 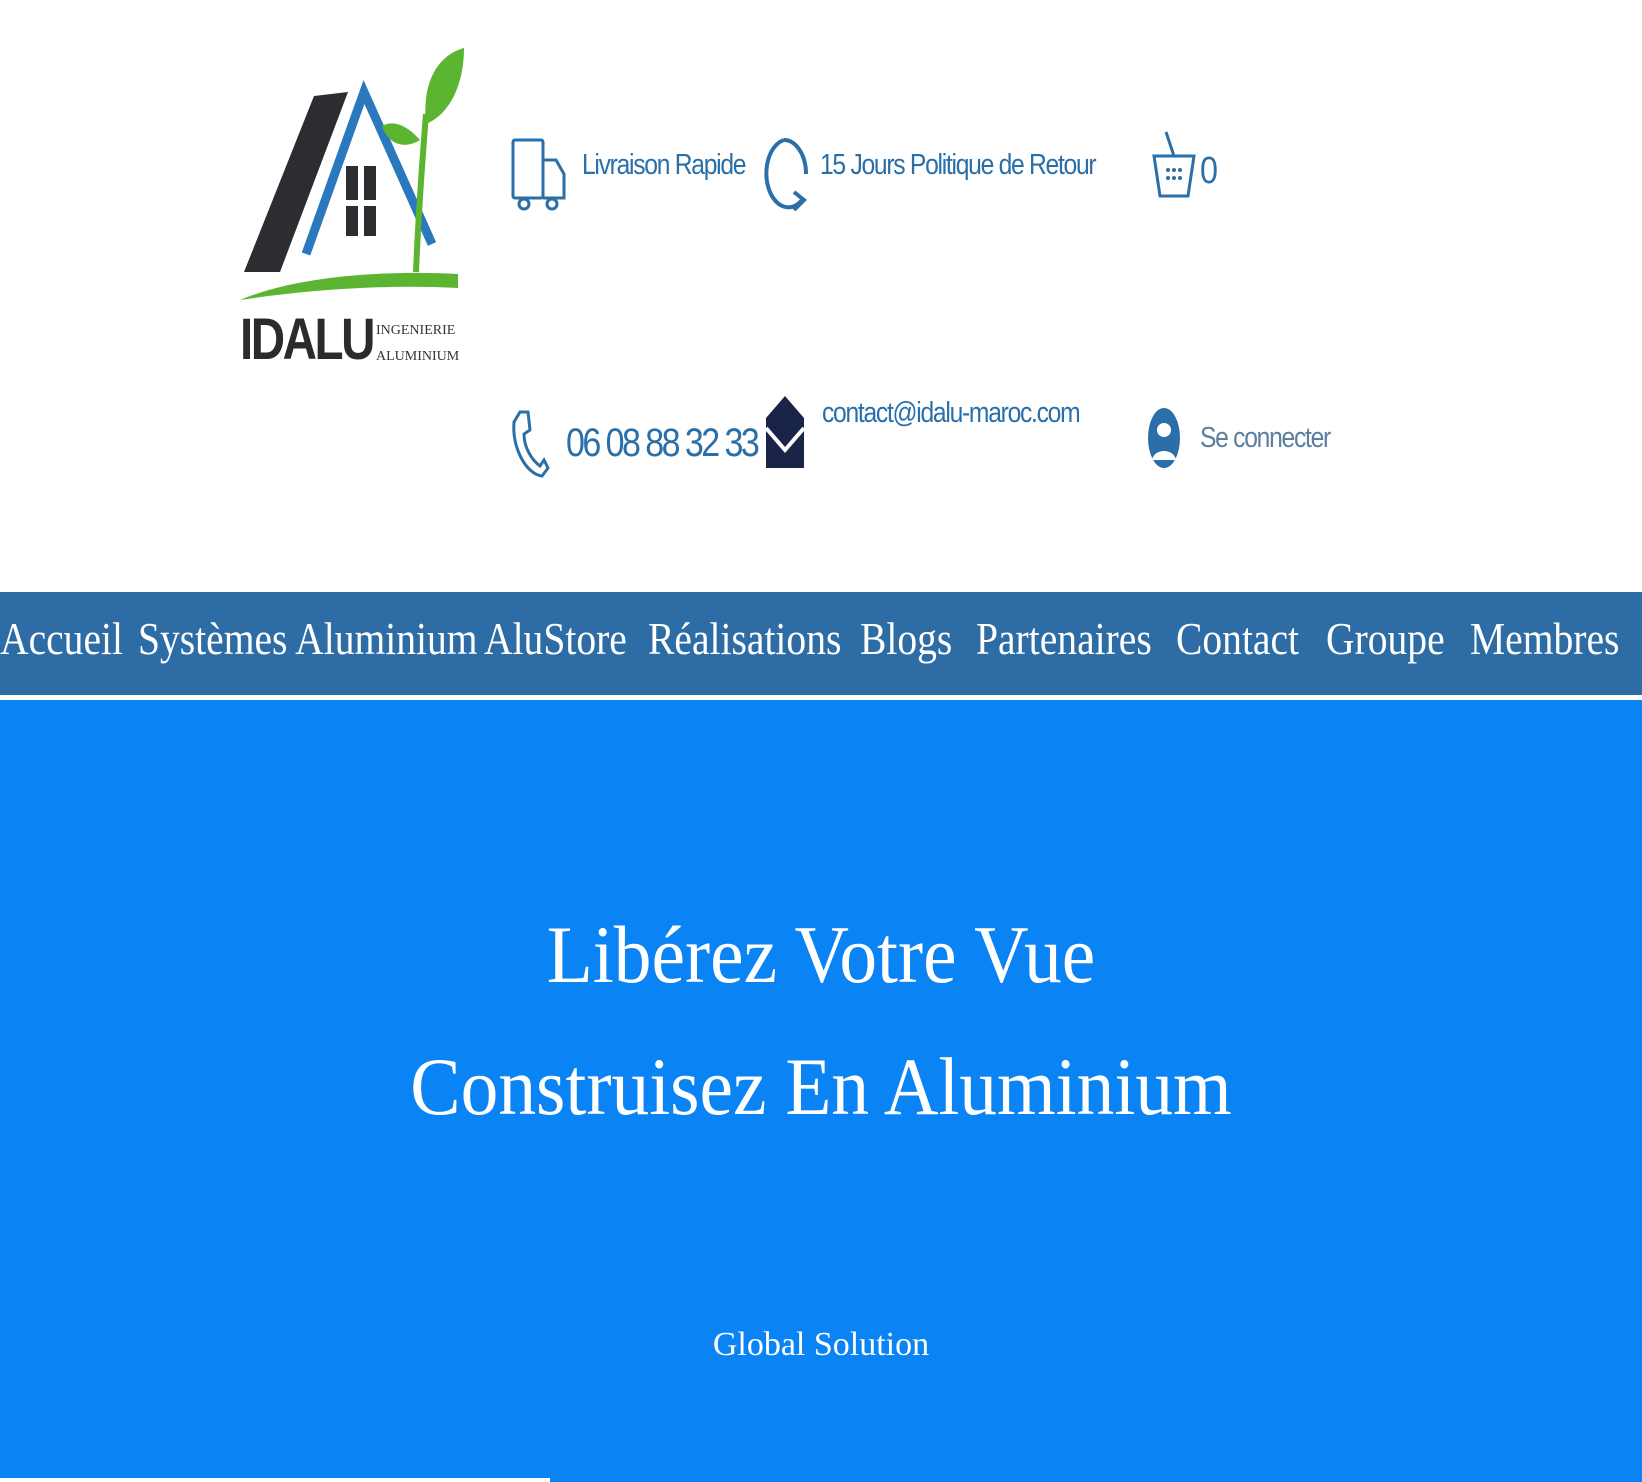 What do you see at coordinates (664, 164) in the screenshot?
I see `delivery-label: Livraison Rapide` at bounding box center [664, 164].